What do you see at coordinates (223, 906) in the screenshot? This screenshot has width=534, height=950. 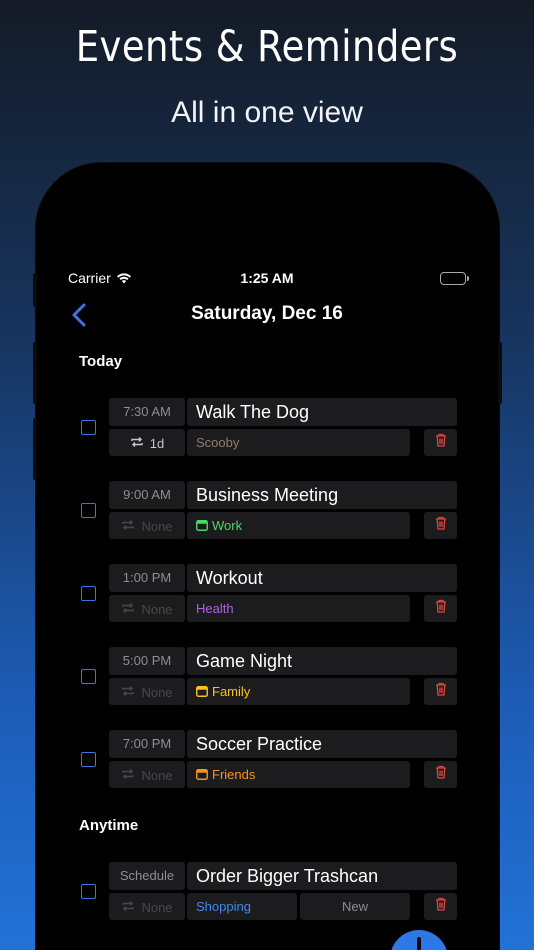 I see `category-label: Shopping` at bounding box center [223, 906].